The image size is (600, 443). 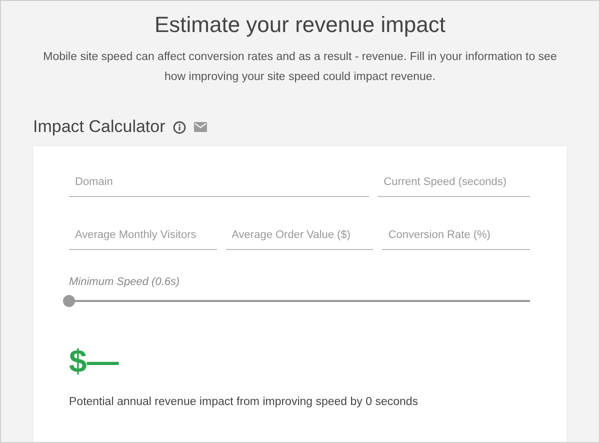 What do you see at coordinates (179, 127) in the screenshot?
I see `info-icon` at bounding box center [179, 127].